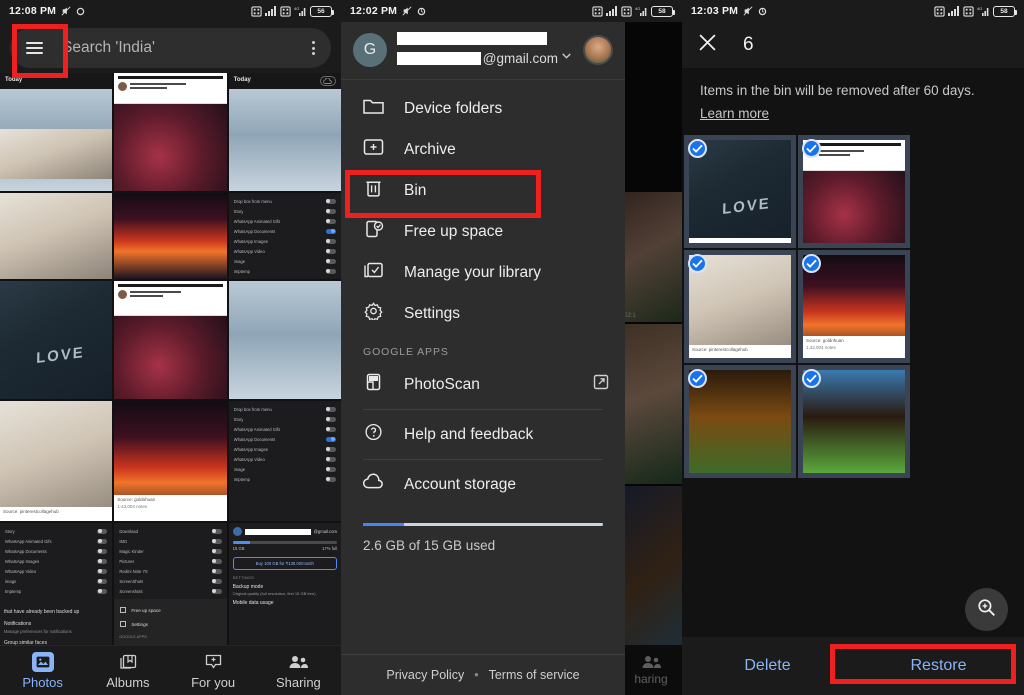  I want to click on privacy-policy-link: Privacy Policy, so click(425, 675).